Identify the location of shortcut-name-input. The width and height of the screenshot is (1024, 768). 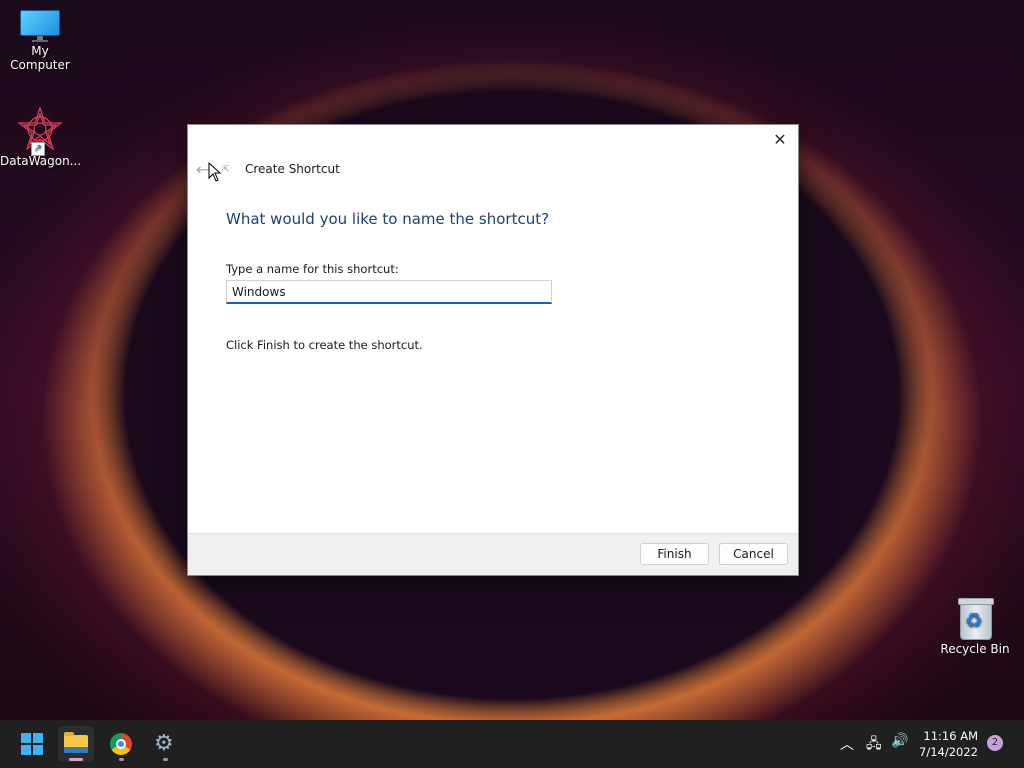
(389, 292).